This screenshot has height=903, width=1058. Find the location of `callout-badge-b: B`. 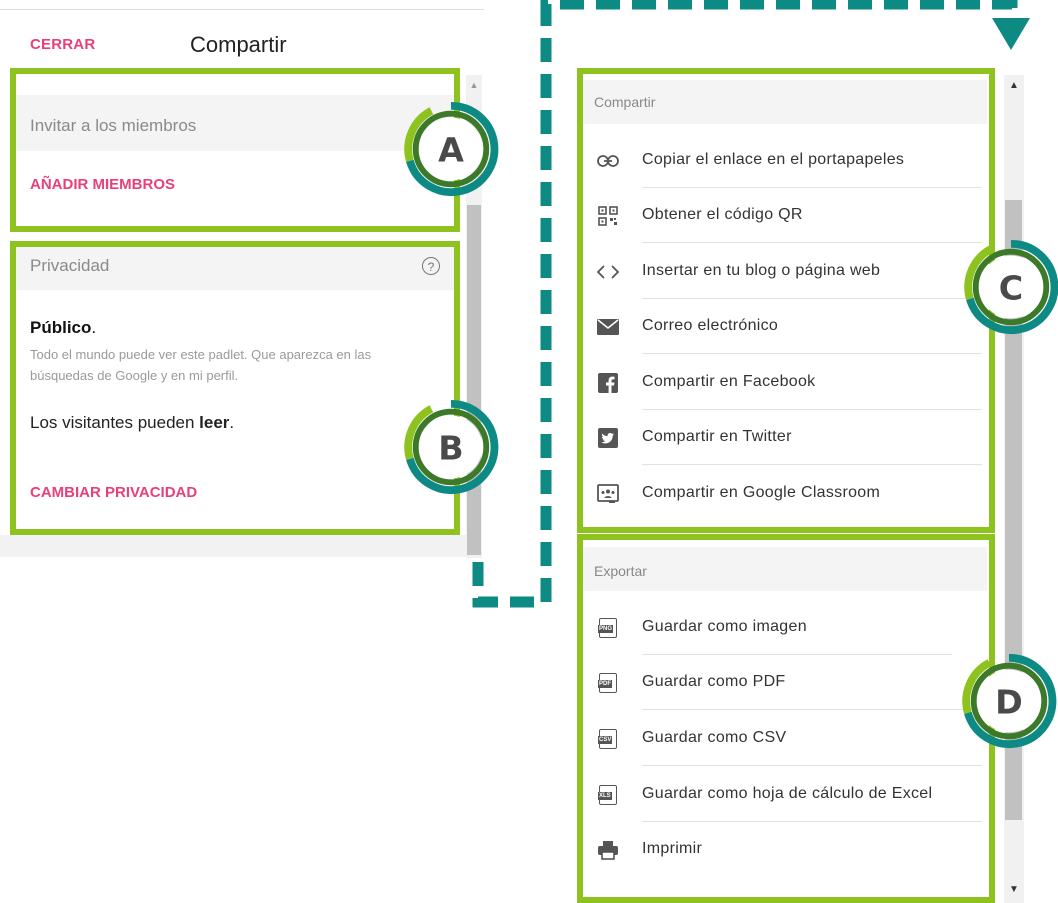

callout-badge-b: B is located at coordinates (451, 446).